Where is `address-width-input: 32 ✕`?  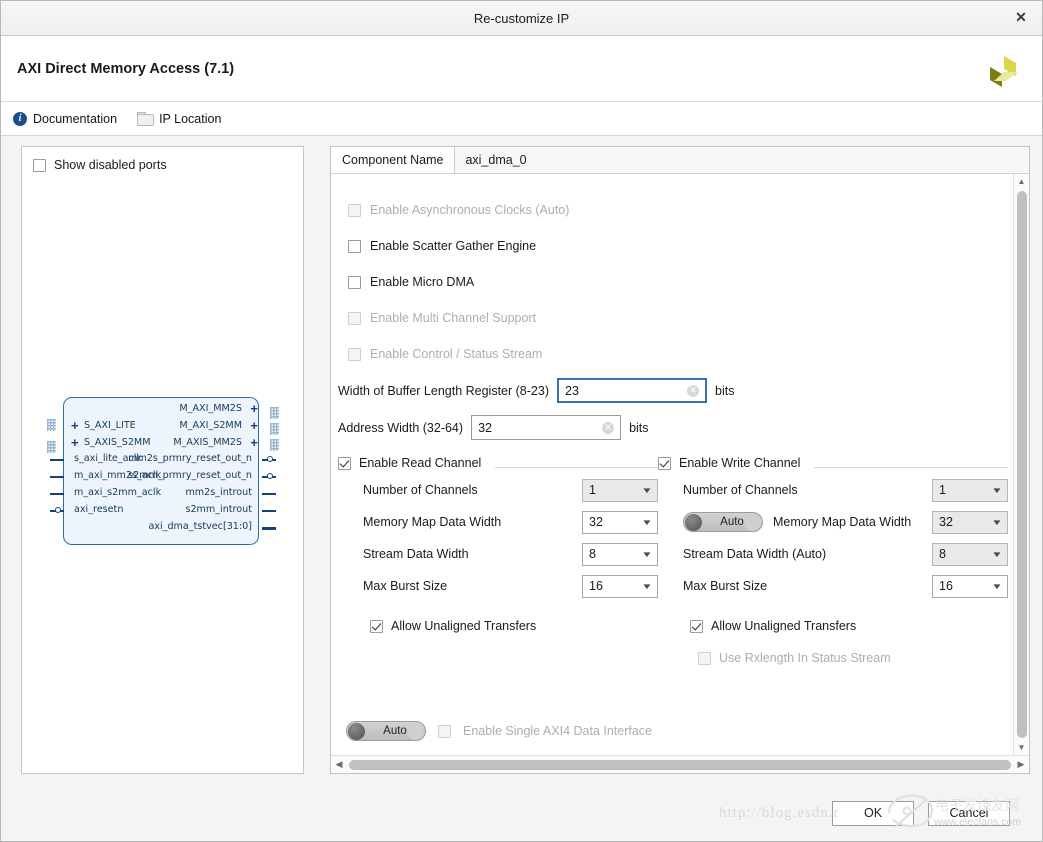 address-width-input: 32 ✕ is located at coordinates (546, 427).